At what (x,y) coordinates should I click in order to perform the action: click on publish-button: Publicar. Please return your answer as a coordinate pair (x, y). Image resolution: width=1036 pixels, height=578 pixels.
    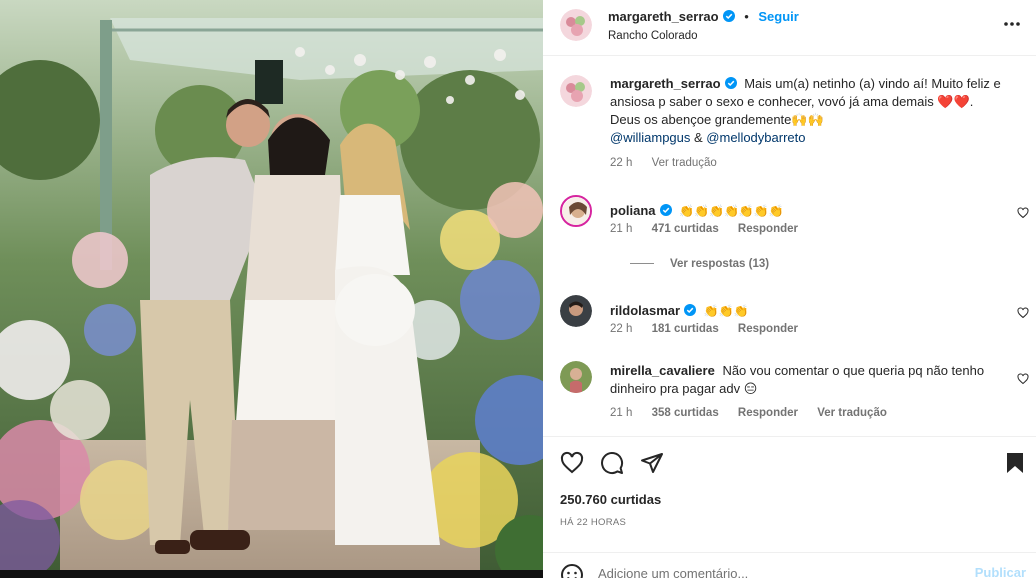
    Looking at the image, I should click on (1000, 571).